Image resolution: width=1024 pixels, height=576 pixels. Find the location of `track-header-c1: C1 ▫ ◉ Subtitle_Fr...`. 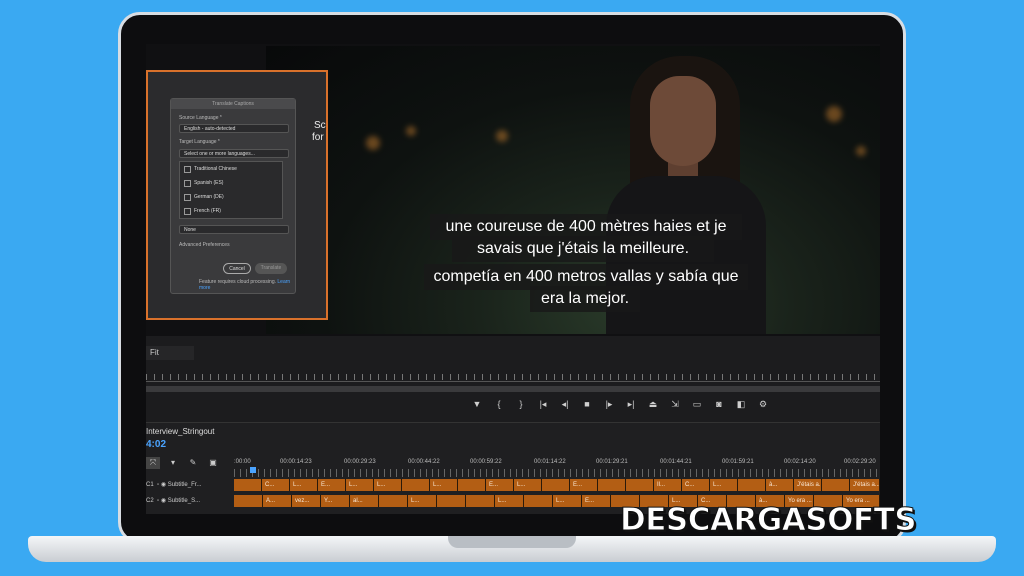

track-header-c1: C1 ▫ ◉ Subtitle_Fr... is located at coordinates (190, 485).